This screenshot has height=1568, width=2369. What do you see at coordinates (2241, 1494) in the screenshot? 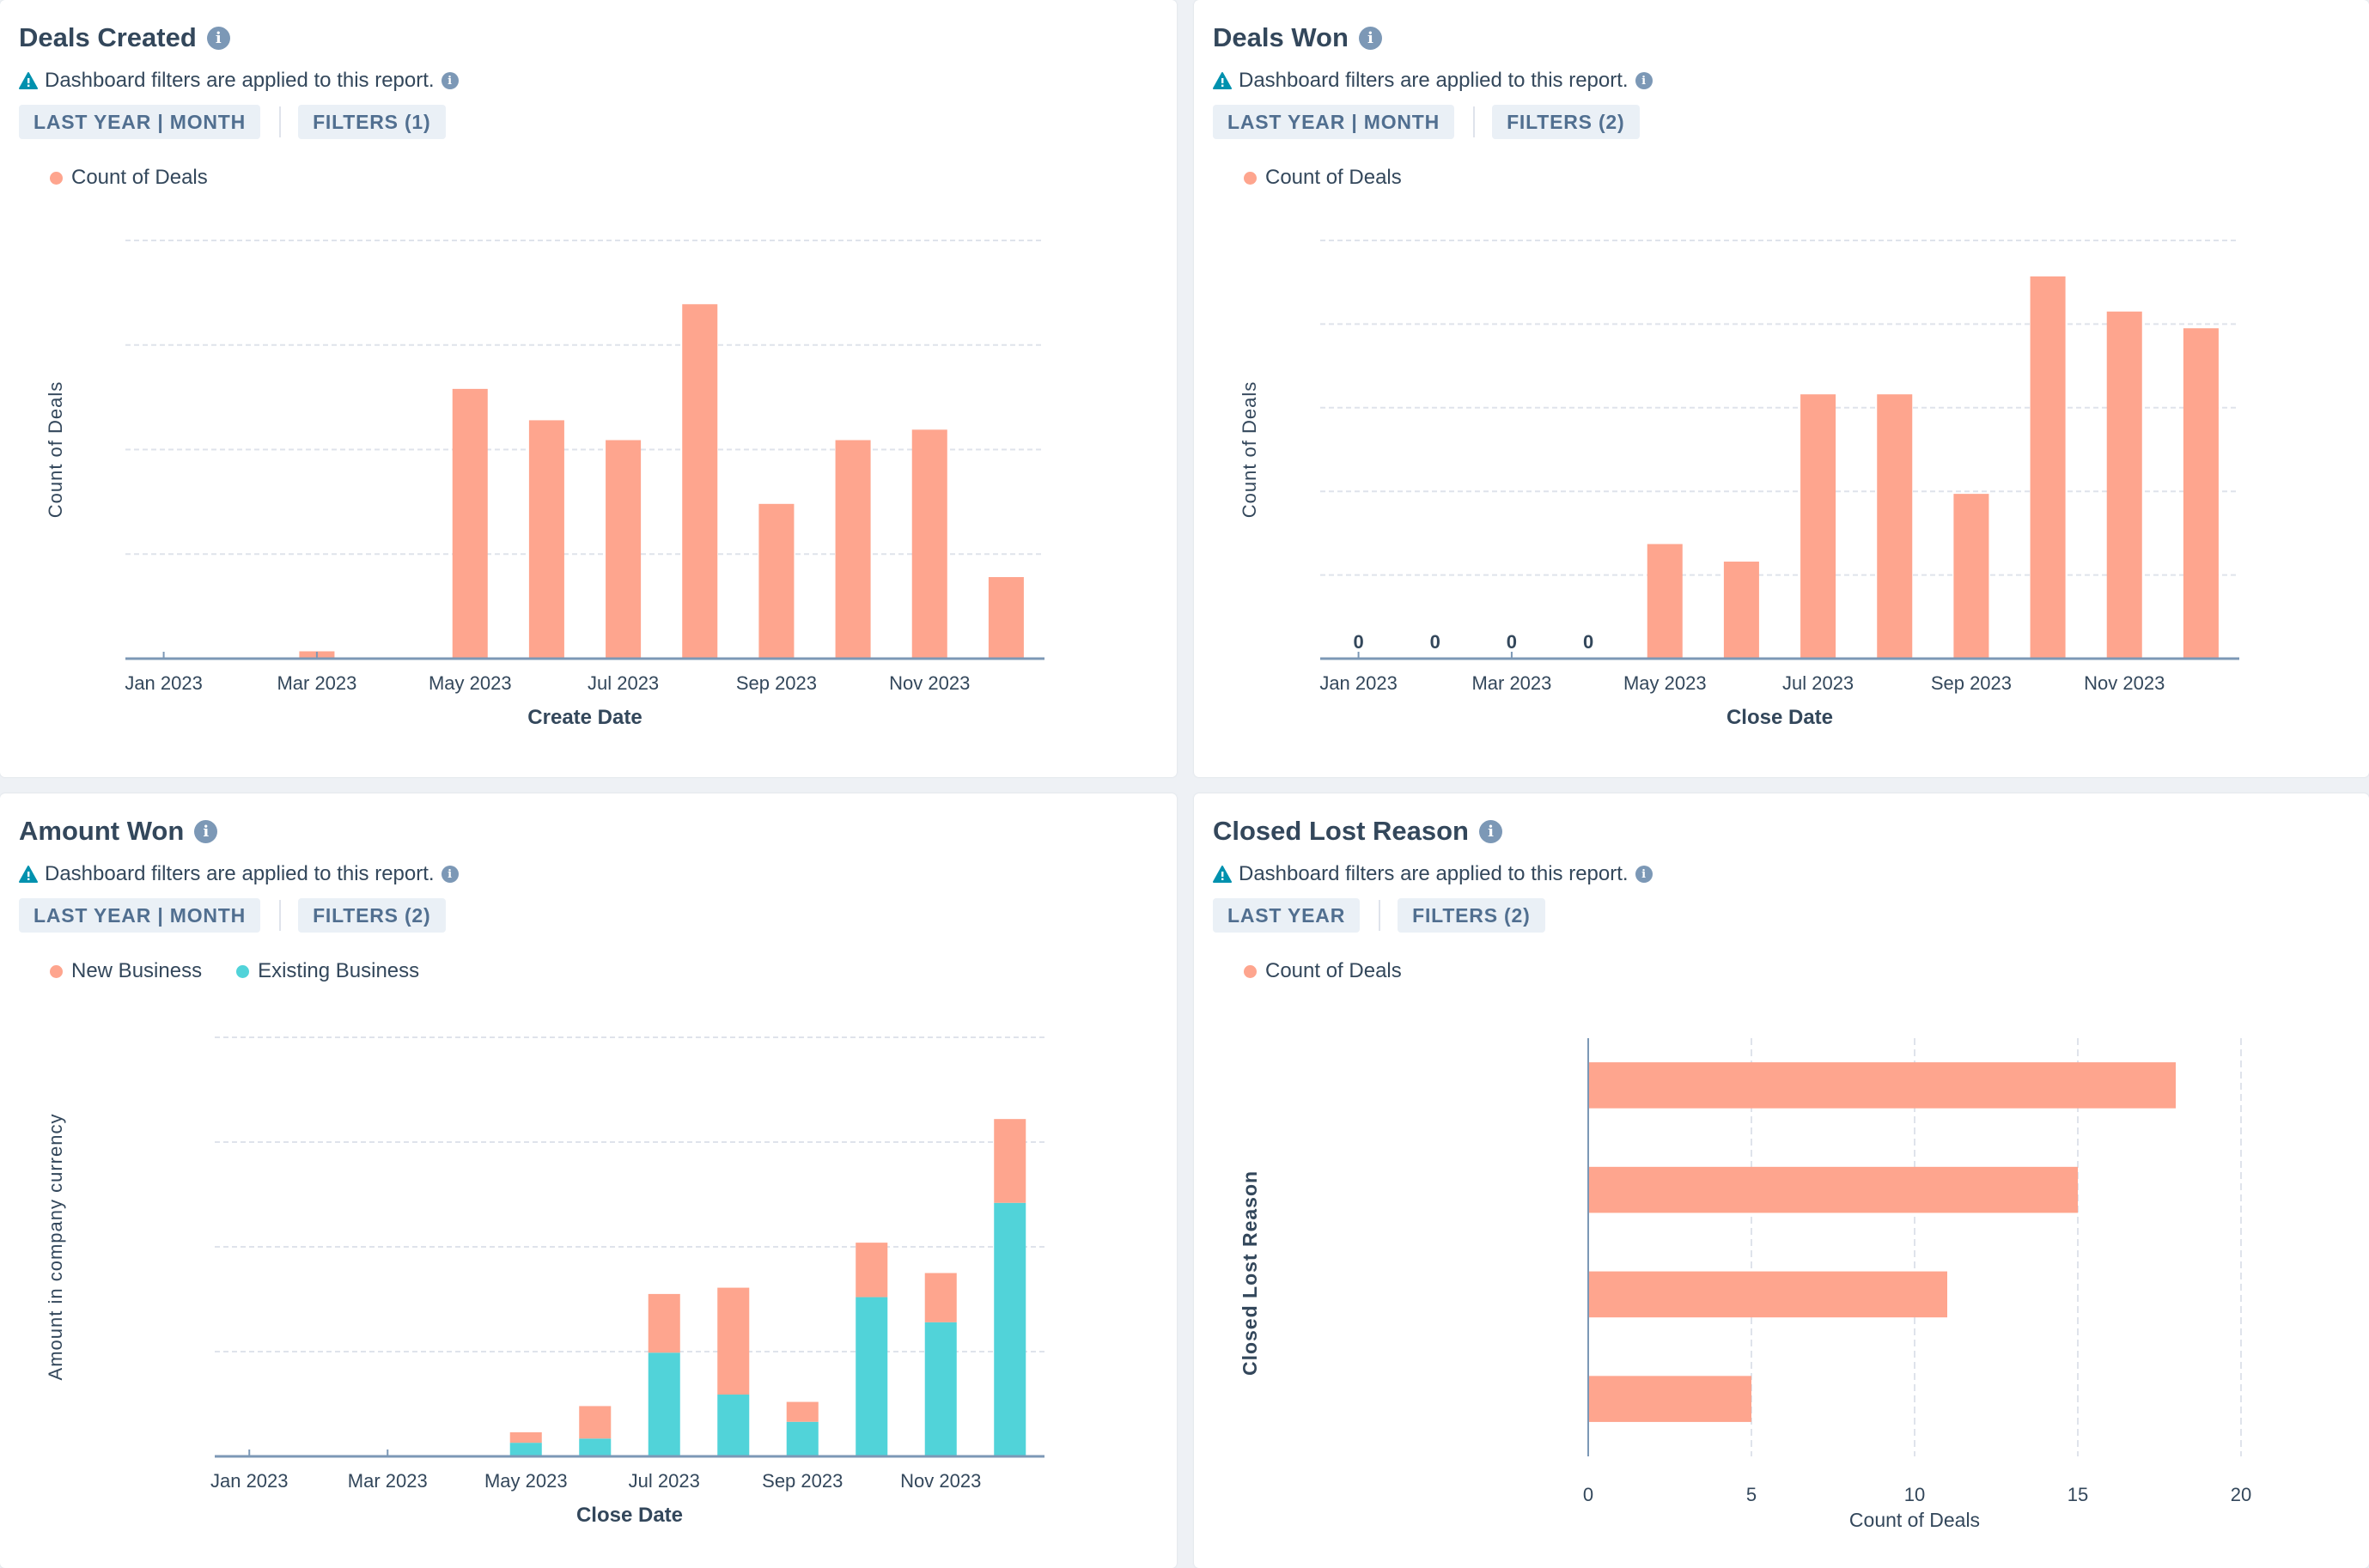
I see `x-tick-label: 20` at bounding box center [2241, 1494].